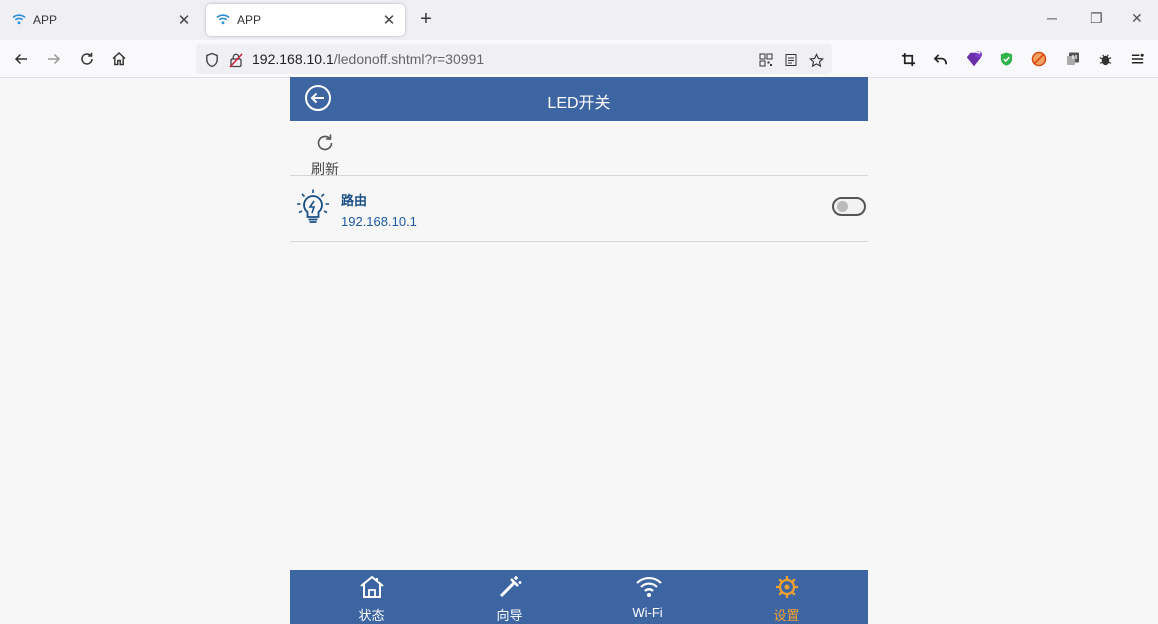 This screenshot has height=624, width=1158. Describe the element at coordinates (978, 51) in the screenshot. I see `extension-badge: 4` at that location.